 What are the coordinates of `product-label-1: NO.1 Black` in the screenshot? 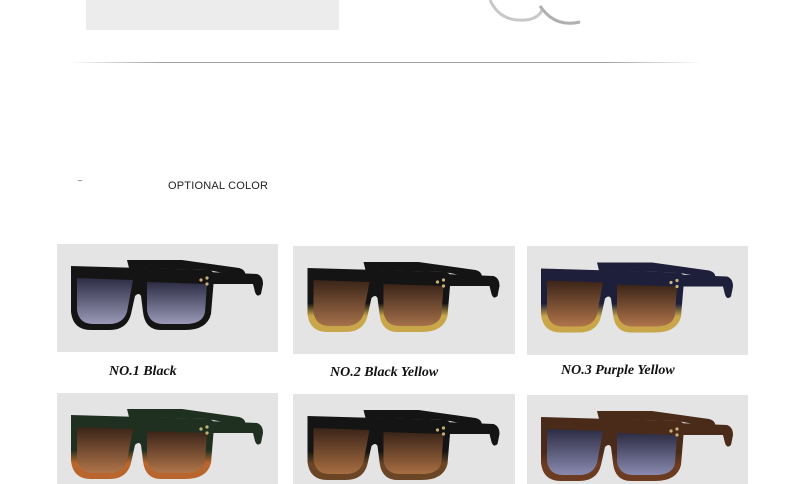 It's located at (143, 371).